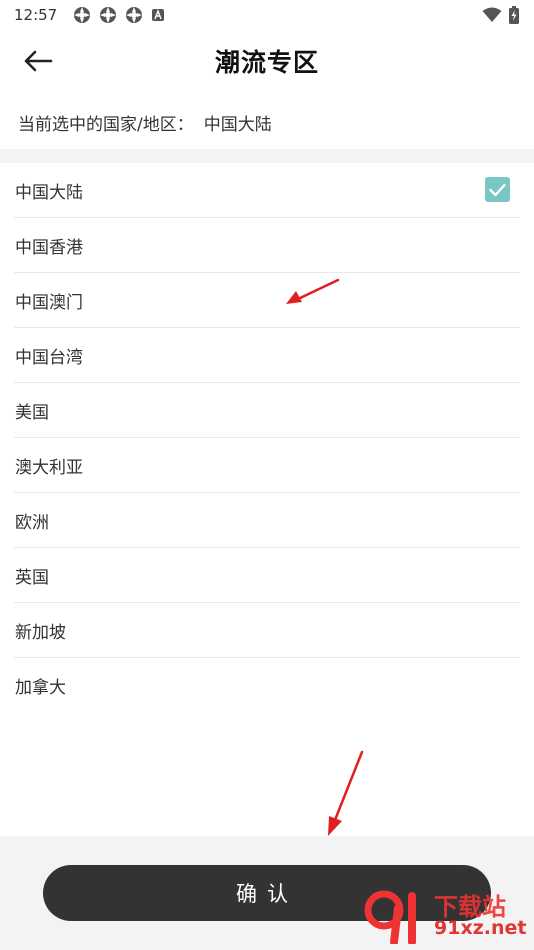 The height and width of the screenshot is (950, 534). I want to click on region-label: 新加坡, so click(40, 632).